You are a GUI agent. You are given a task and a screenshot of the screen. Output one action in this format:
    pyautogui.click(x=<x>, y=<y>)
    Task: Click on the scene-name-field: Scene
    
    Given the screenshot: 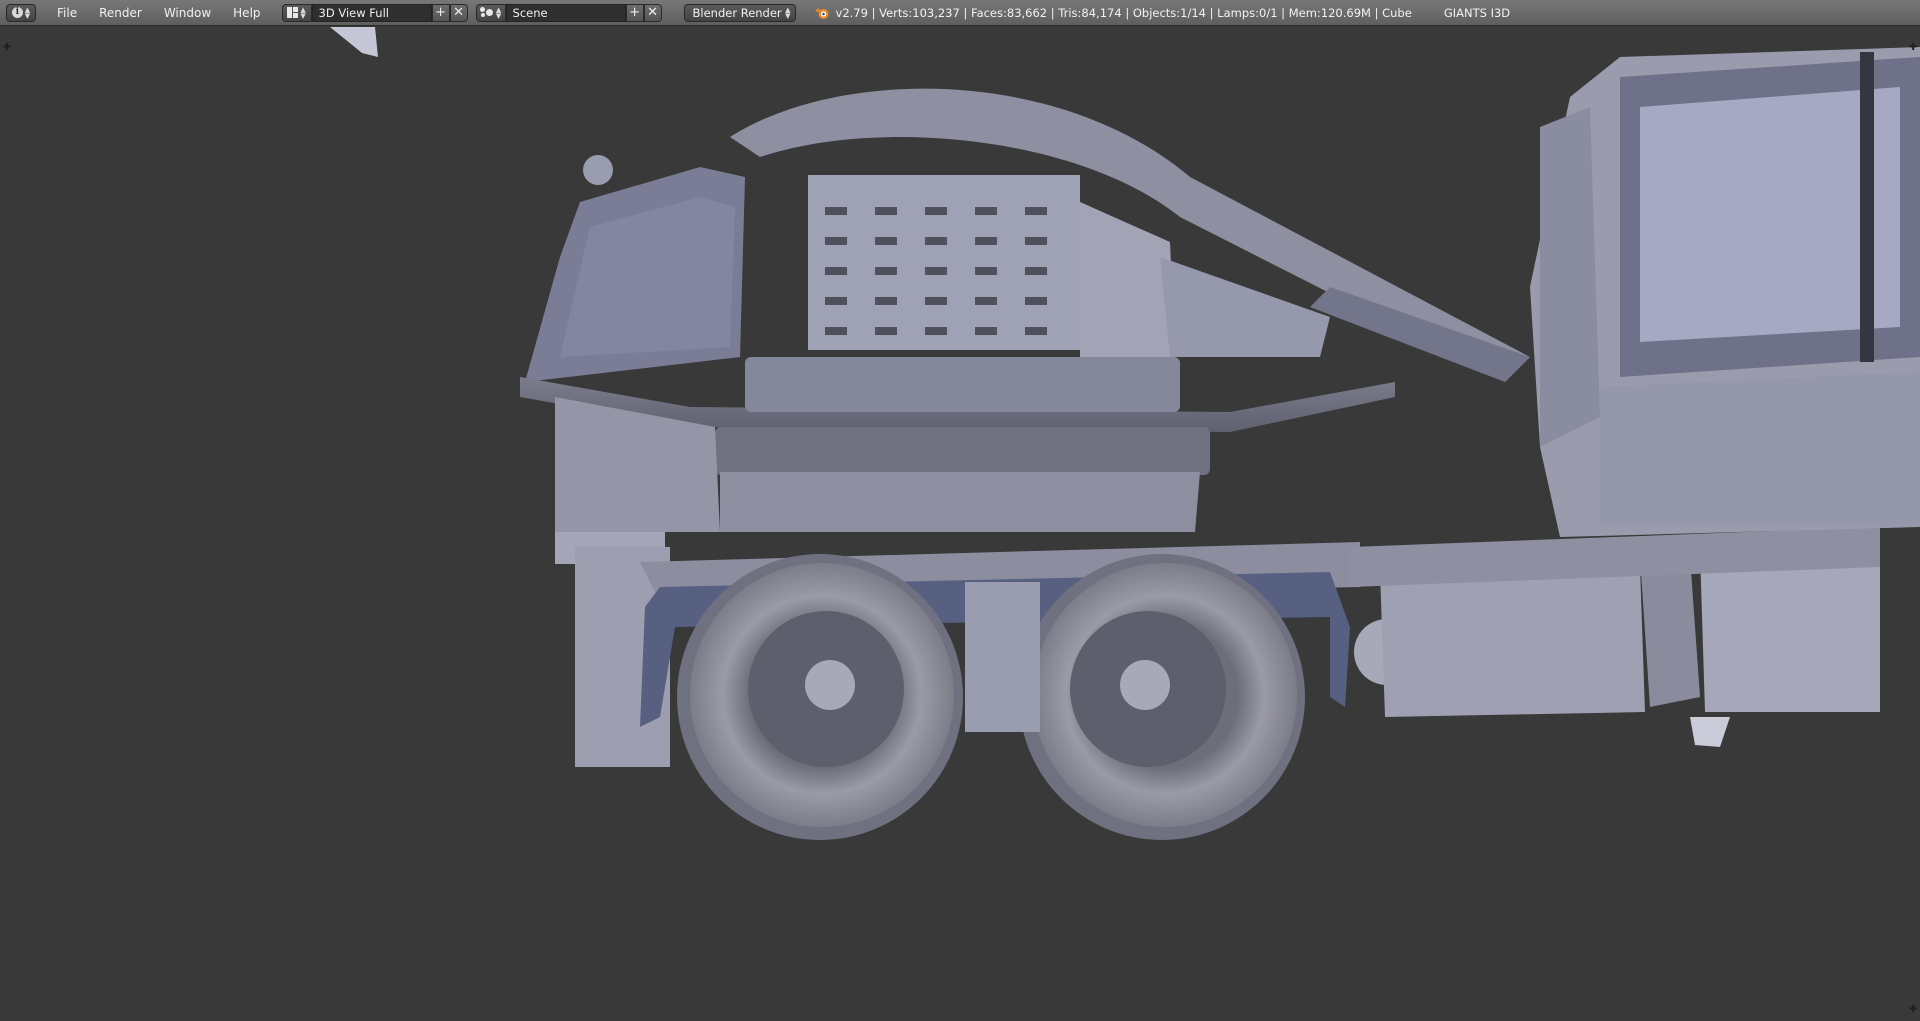 What is the action you would take?
    pyautogui.click(x=565, y=12)
    